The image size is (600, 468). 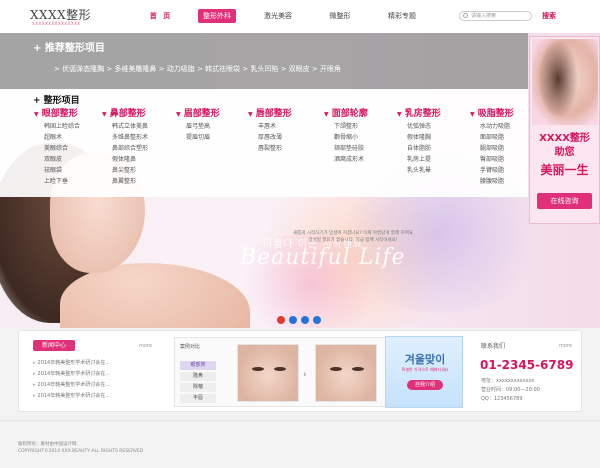 What do you see at coordinates (432, 137) in the screenshot?
I see `menu-item: 假体隆胸` at bounding box center [432, 137].